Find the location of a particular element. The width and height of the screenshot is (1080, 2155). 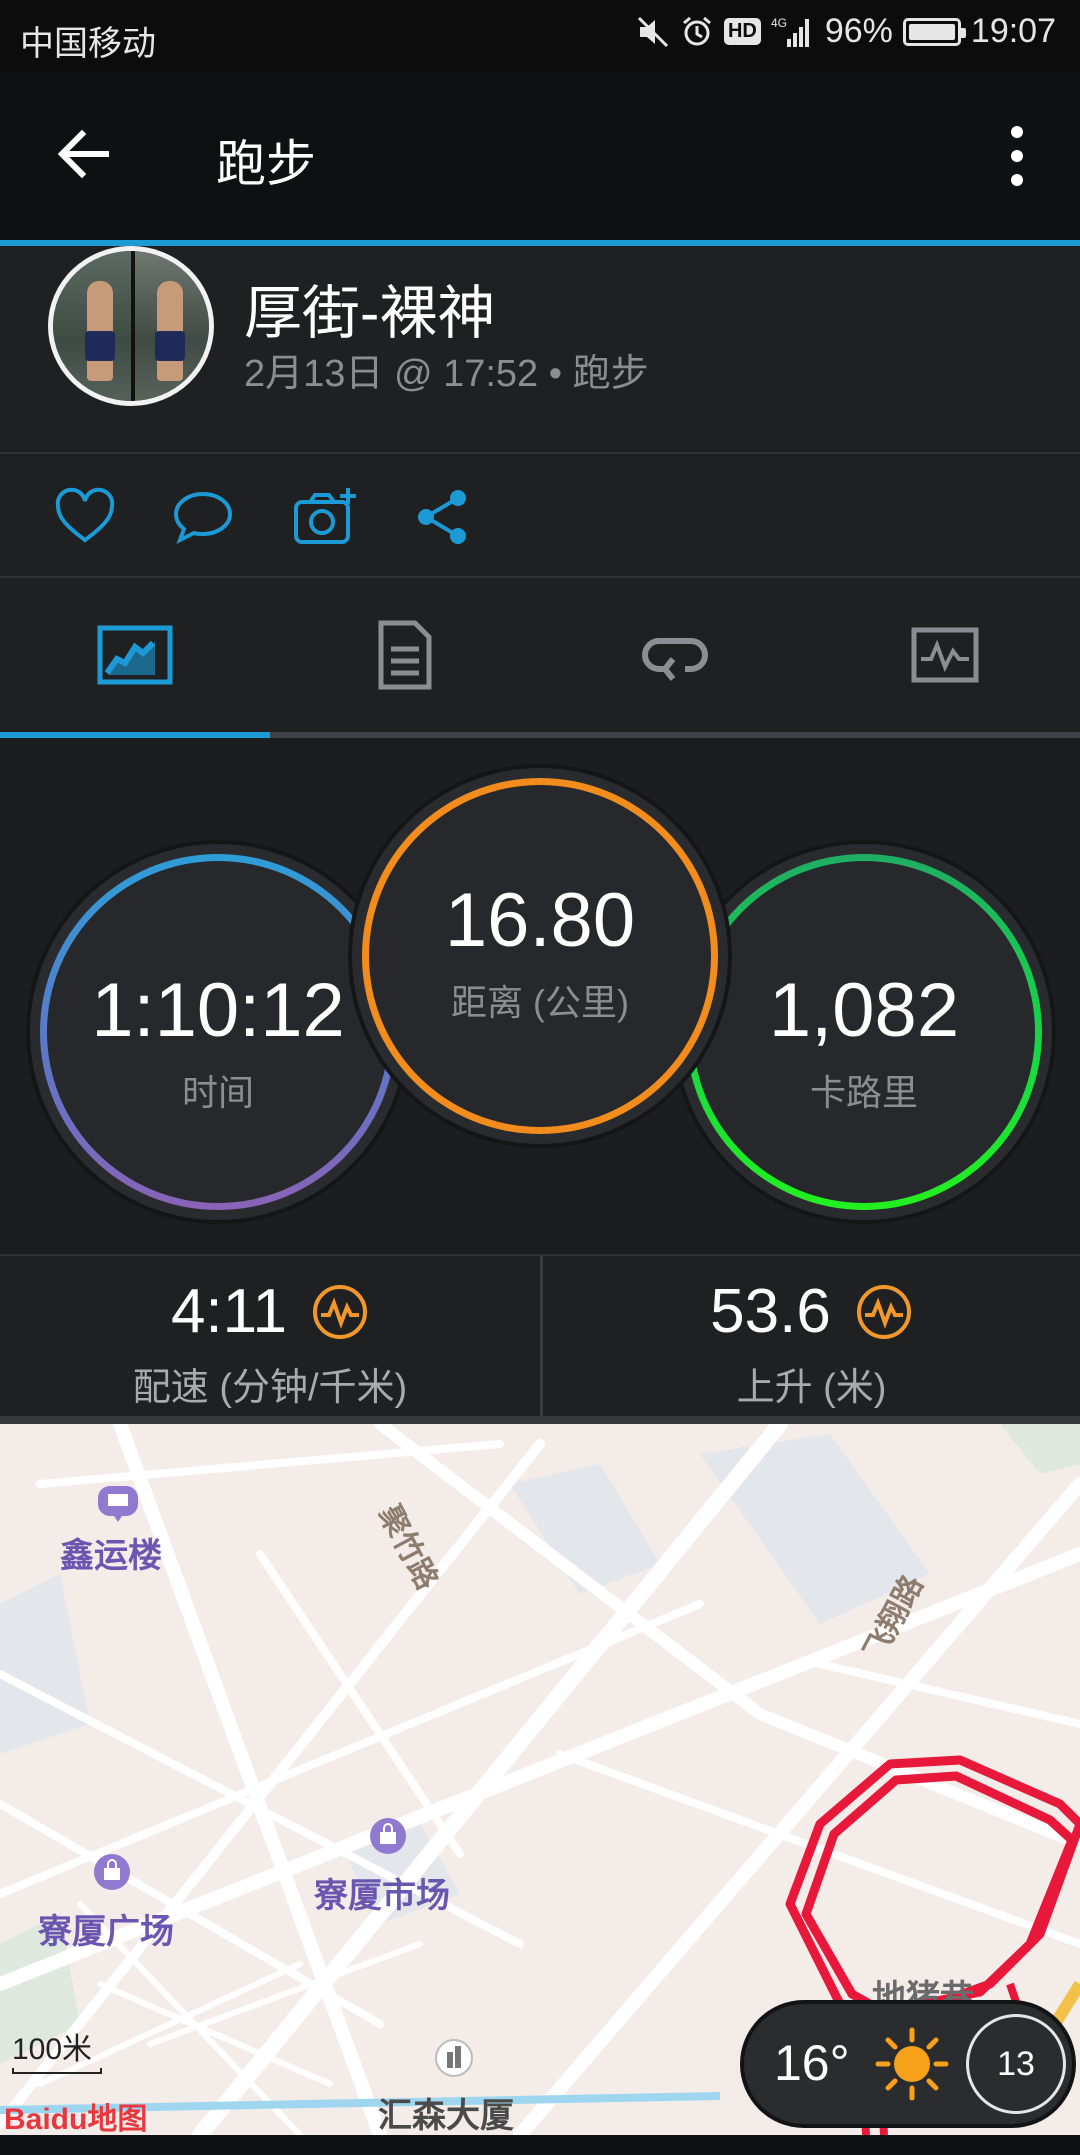

activity-tabs is located at coordinates (540, 658).